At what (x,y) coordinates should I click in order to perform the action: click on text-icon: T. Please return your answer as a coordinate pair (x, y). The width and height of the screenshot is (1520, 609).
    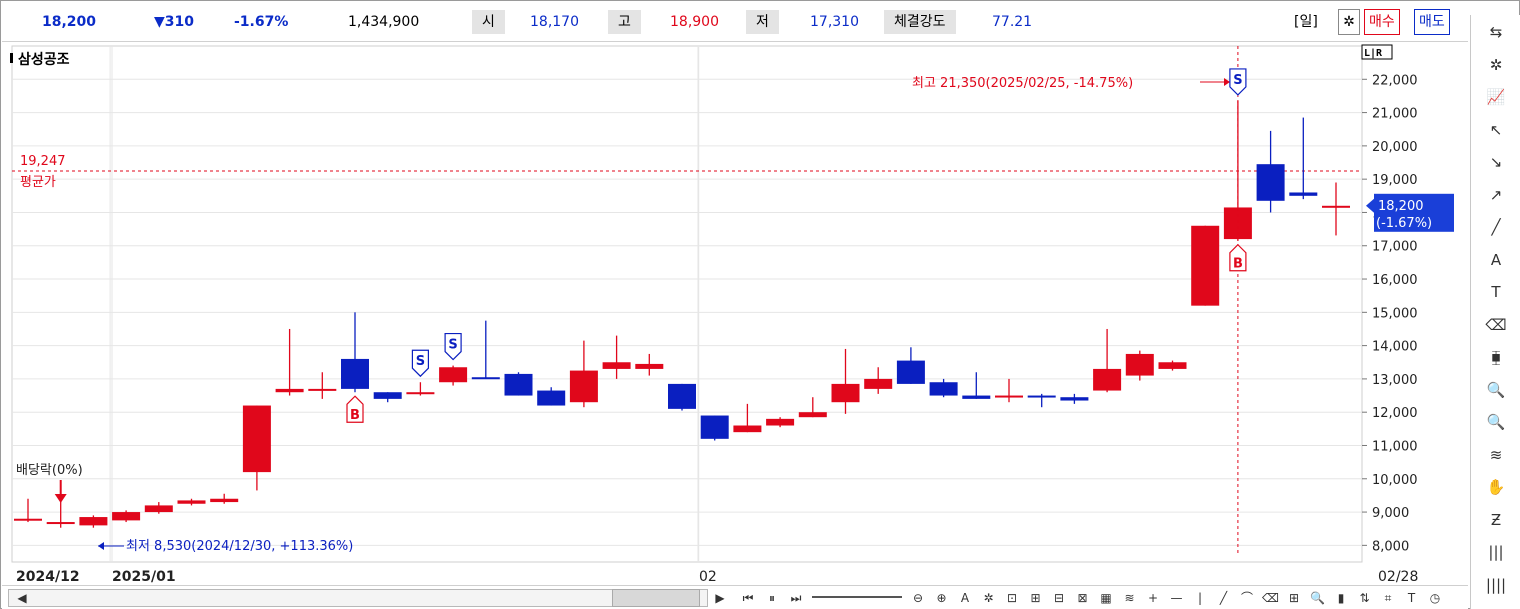
    Looking at the image, I should click on (1412, 598).